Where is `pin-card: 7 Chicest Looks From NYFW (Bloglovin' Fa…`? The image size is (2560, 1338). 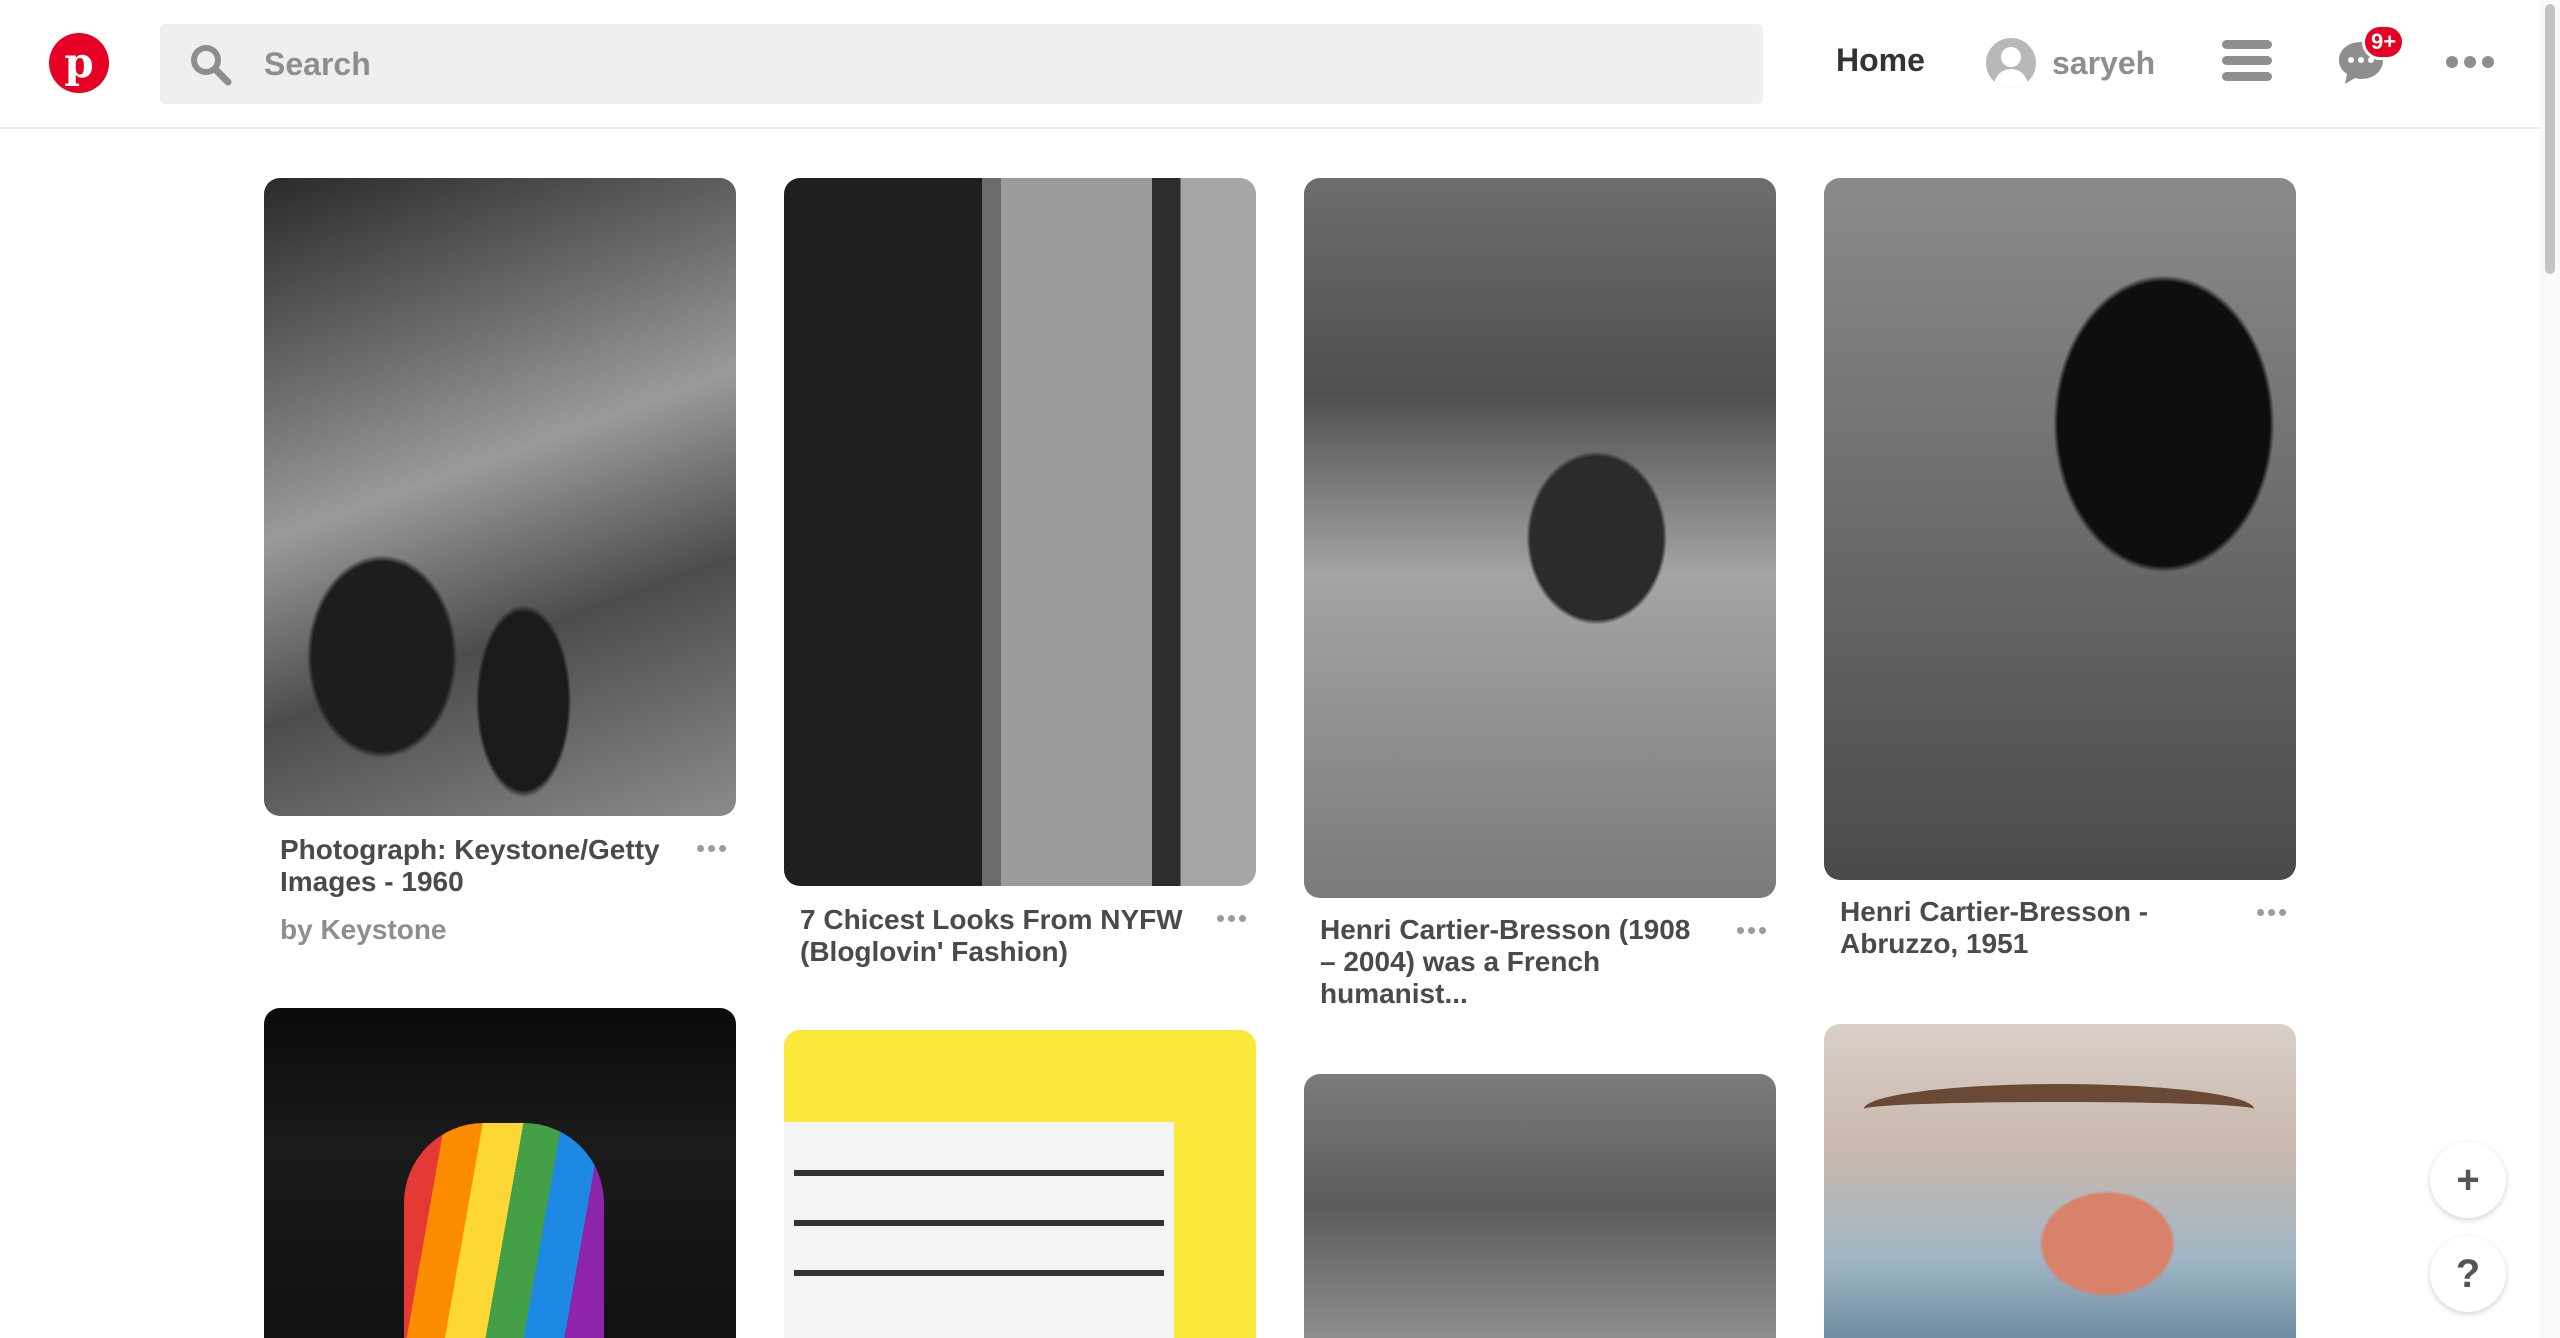
pin-card: 7 Chicest Looks From NYFW (Bloglovin' Fa… is located at coordinates (1020, 572).